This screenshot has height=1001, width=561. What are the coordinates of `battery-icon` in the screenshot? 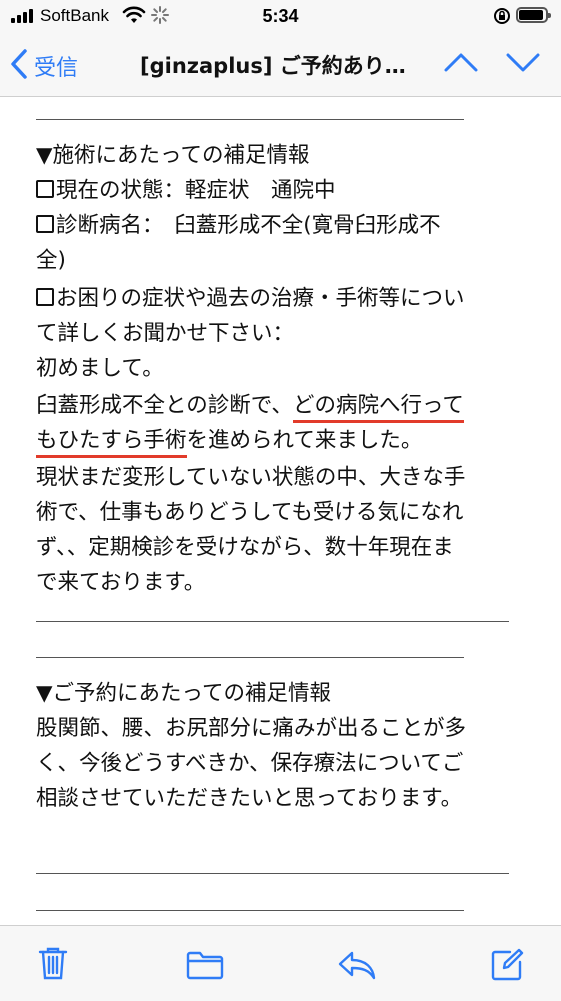 It's located at (533, 15).